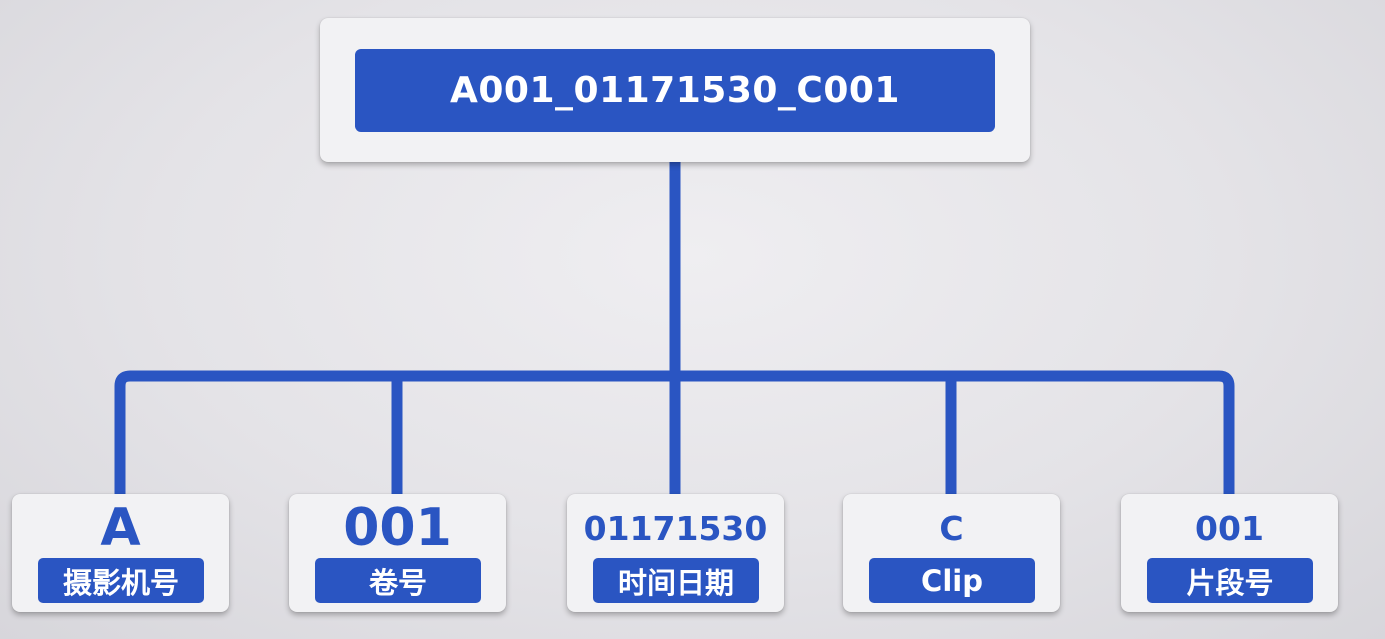 The image size is (1385, 639). What do you see at coordinates (951, 528) in the screenshot?
I see `part-code-clip: C` at bounding box center [951, 528].